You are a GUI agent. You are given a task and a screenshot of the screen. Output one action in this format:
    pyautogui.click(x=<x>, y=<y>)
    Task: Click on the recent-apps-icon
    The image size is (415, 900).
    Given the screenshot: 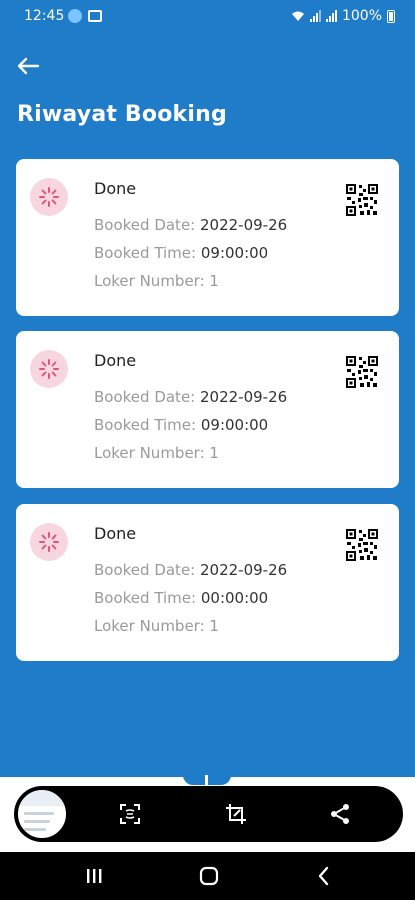 What is the action you would take?
    pyautogui.click(x=94, y=876)
    